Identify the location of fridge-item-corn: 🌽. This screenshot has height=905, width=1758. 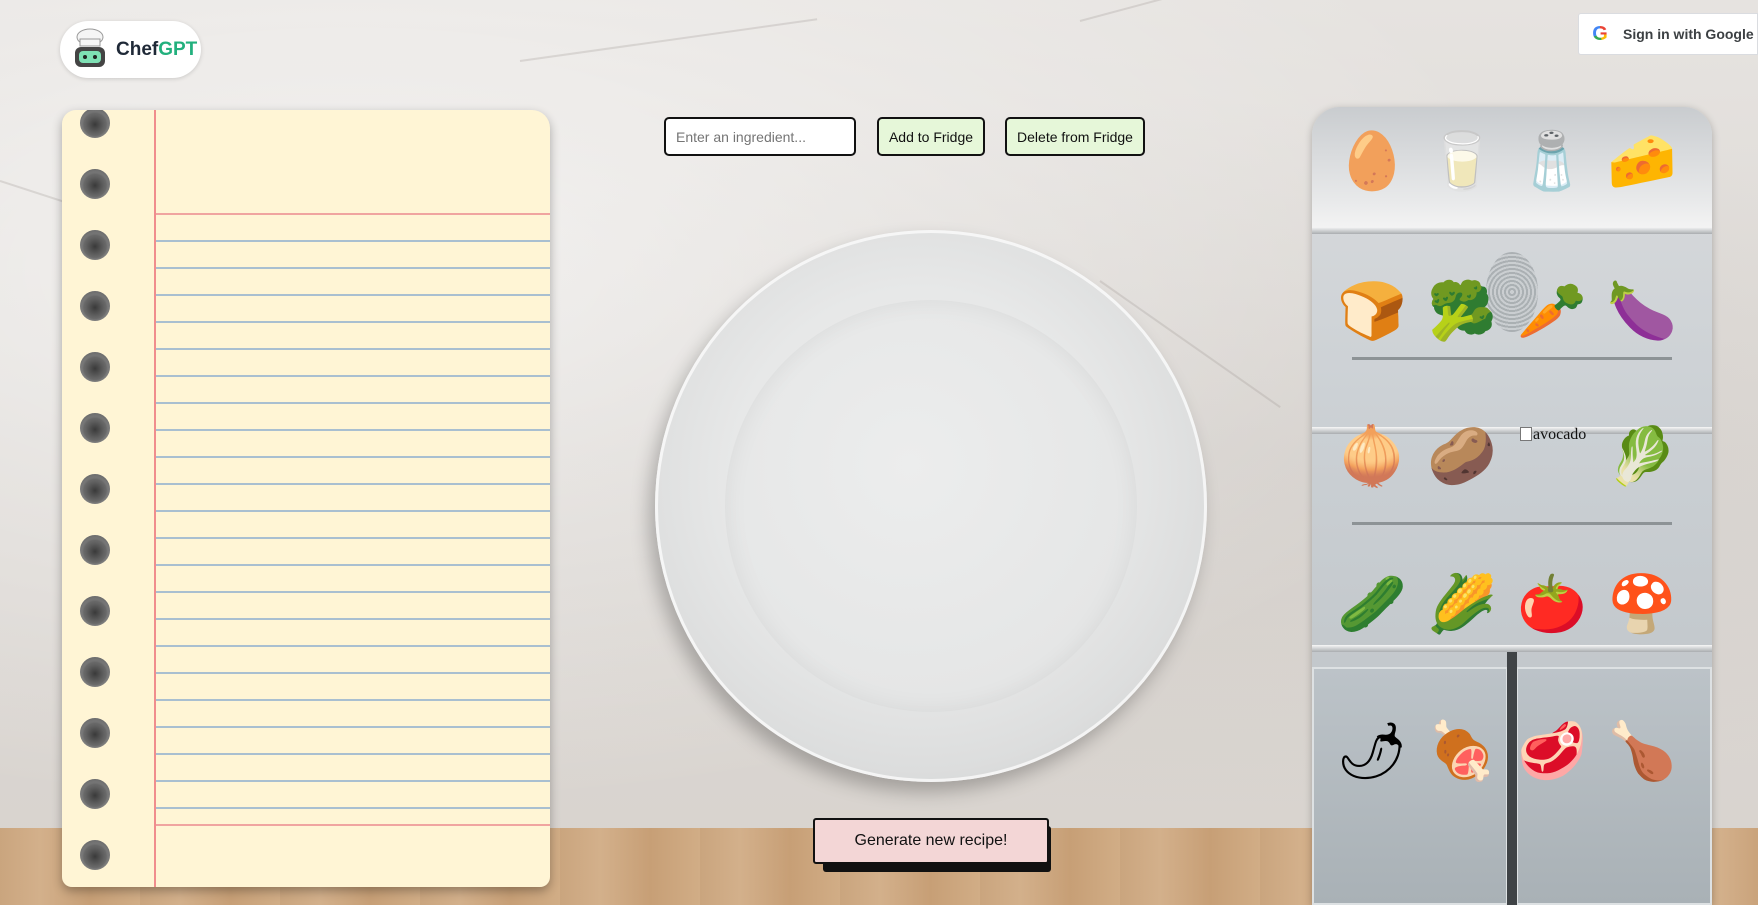
(1462, 605).